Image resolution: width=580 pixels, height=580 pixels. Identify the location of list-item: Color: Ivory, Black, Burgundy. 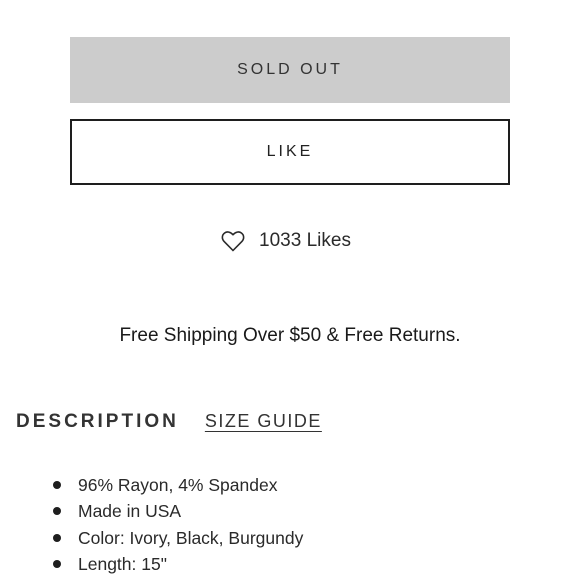
(151, 538).